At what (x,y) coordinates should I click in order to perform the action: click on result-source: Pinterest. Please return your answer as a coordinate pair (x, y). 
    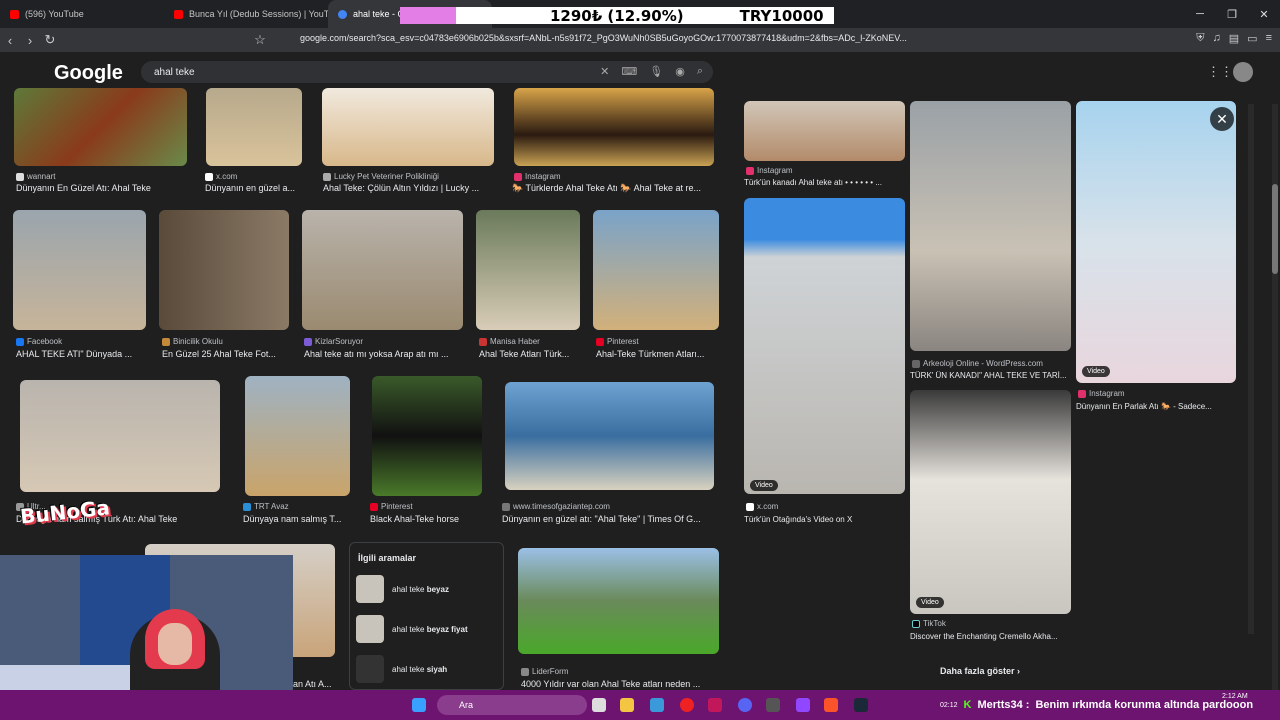
    Looking at the image, I should click on (391, 506).